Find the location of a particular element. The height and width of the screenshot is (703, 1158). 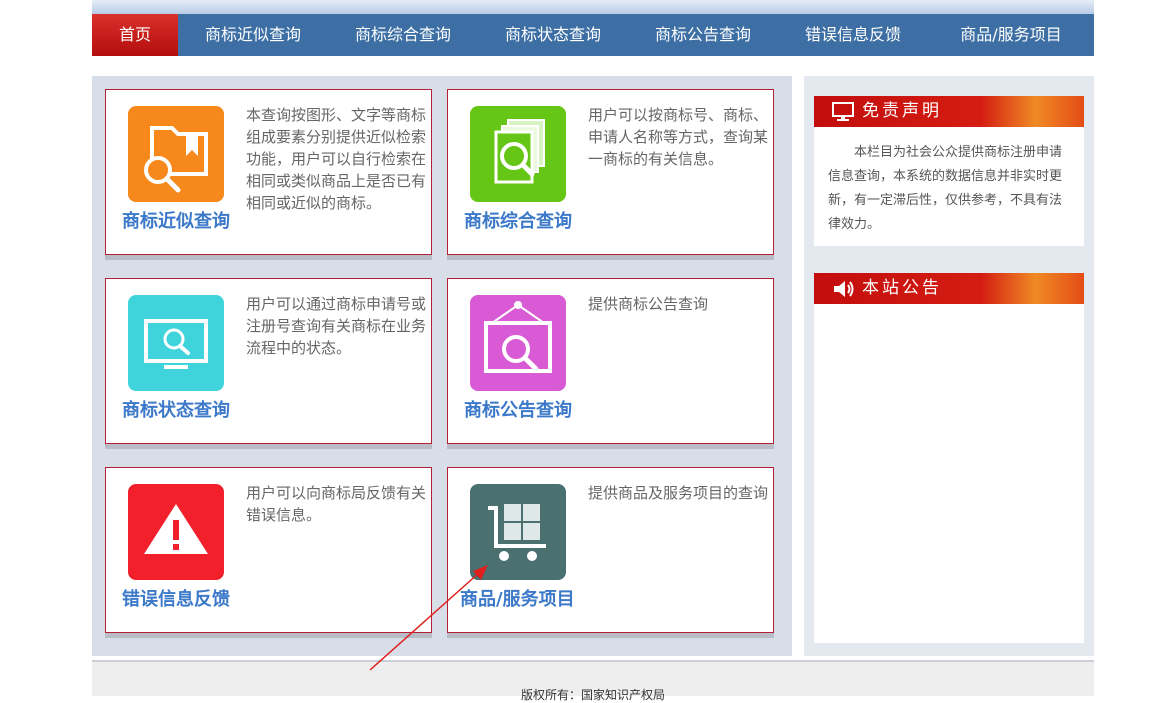

notice-title: 本站公告 is located at coordinates (902, 288).